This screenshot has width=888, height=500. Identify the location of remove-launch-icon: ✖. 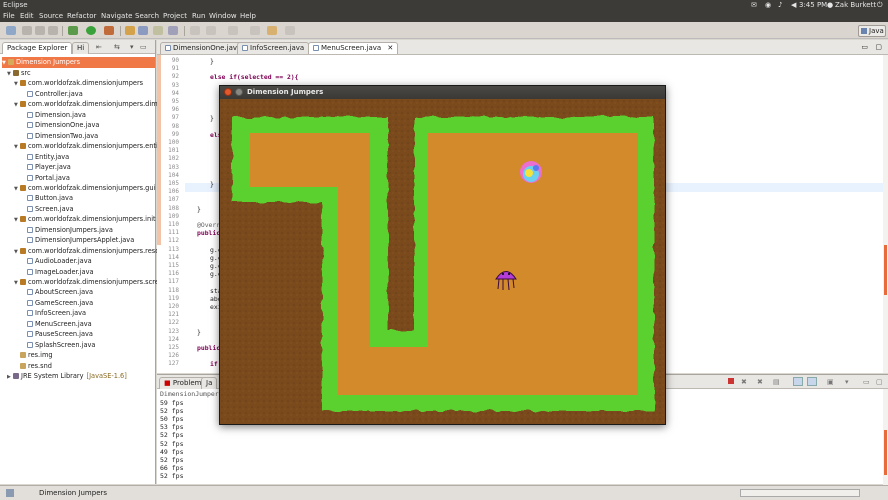
(744, 382).